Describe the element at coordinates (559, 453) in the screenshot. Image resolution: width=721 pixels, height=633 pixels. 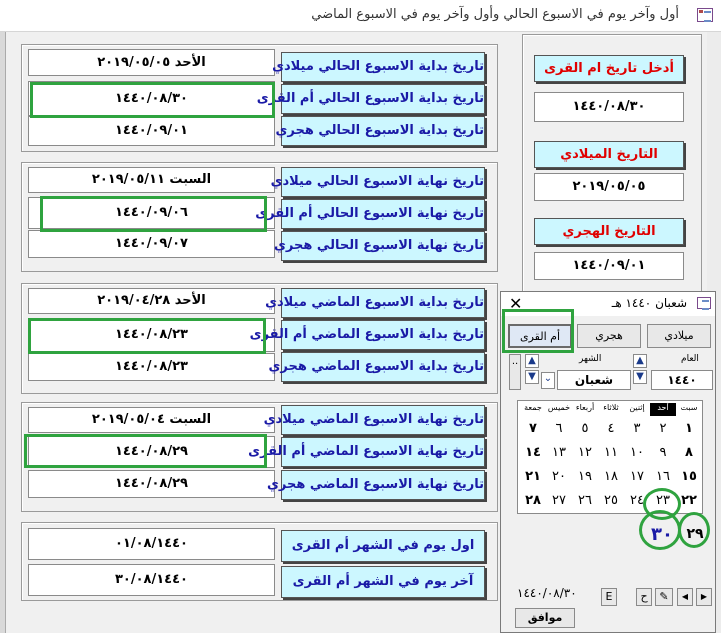
I see `day-cell: ١٣` at that location.